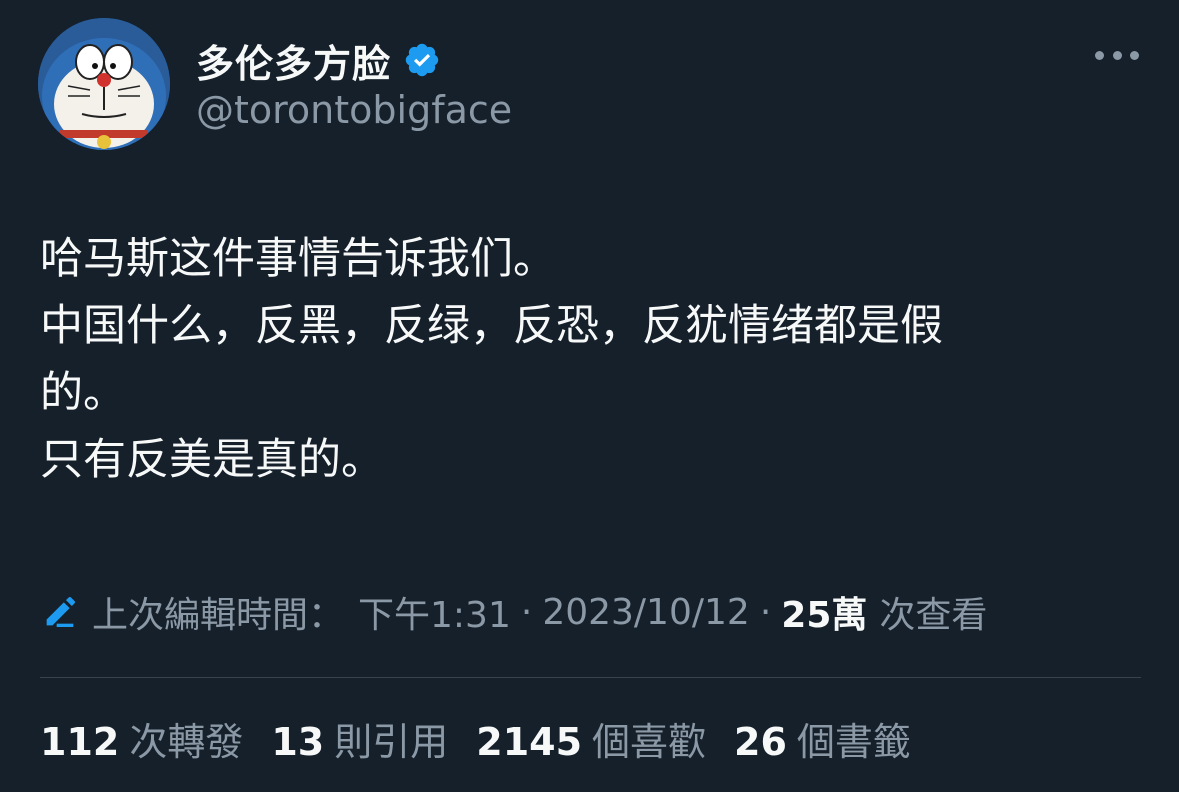 The height and width of the screenshot is (792, 1179). What do you see at coordinates (933, 615) in the screenshot?
I see `views-label: 次查看` at bounding box center [933, 615].